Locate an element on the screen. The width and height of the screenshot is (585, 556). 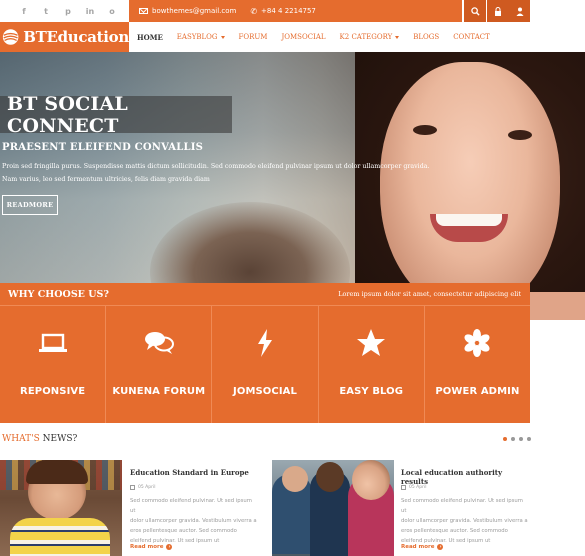
linkedin-icon: in is located at coordinates (90, 11).